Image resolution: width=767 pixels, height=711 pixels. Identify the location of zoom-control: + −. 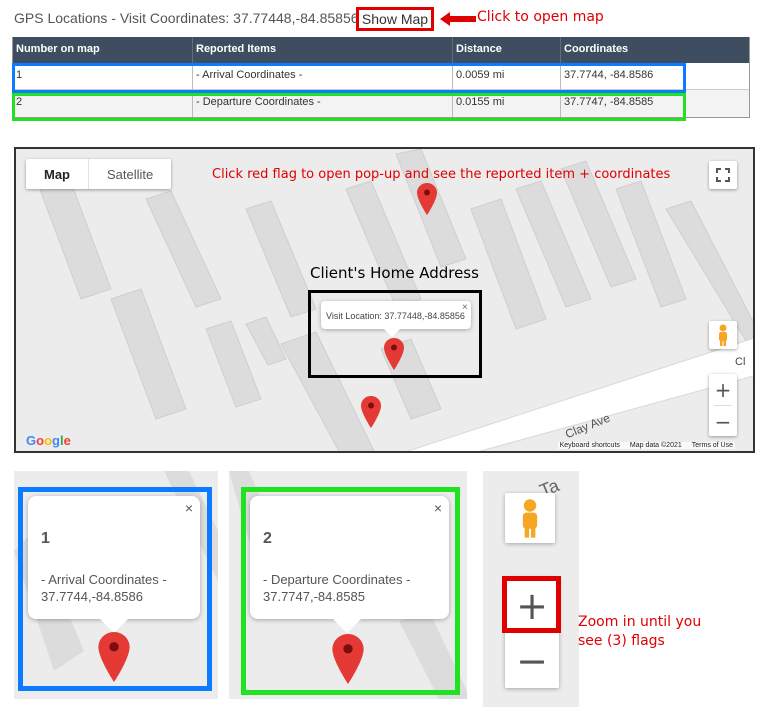
(723, 405).